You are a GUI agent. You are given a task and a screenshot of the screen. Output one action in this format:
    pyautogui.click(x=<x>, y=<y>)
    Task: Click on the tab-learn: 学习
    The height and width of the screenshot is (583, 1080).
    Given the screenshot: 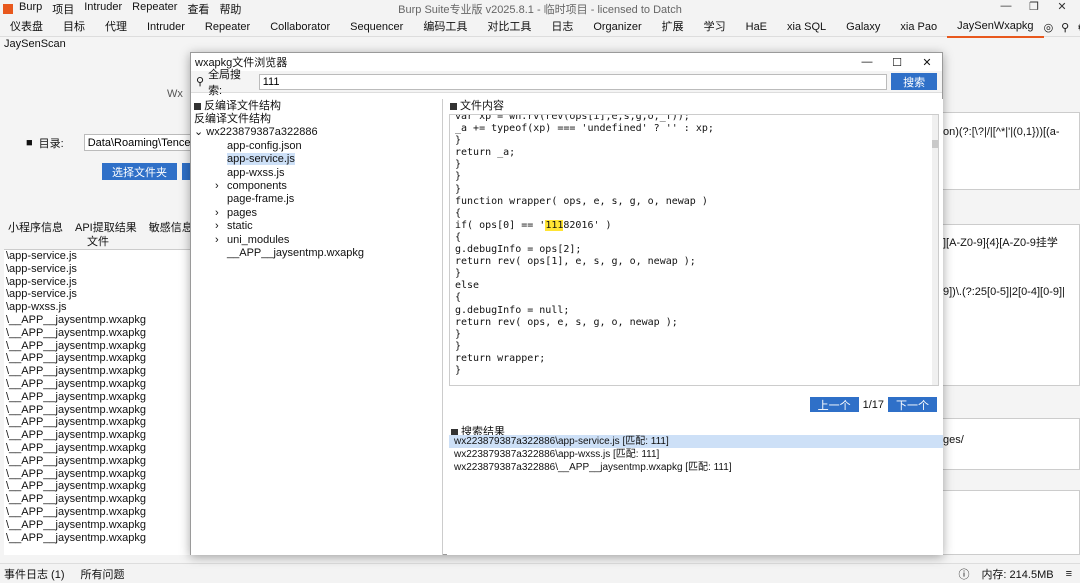 What is the action you would take?
    pyautogui.click(x=715, y=27)
    